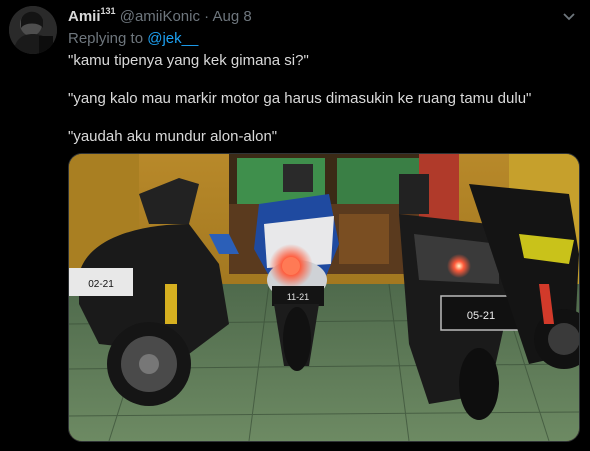 This screenshot has width=590, height=451. Describe the element at coordinates (232, 16) in the screenshot. I see `tweet-date: Aug 8` at that location.